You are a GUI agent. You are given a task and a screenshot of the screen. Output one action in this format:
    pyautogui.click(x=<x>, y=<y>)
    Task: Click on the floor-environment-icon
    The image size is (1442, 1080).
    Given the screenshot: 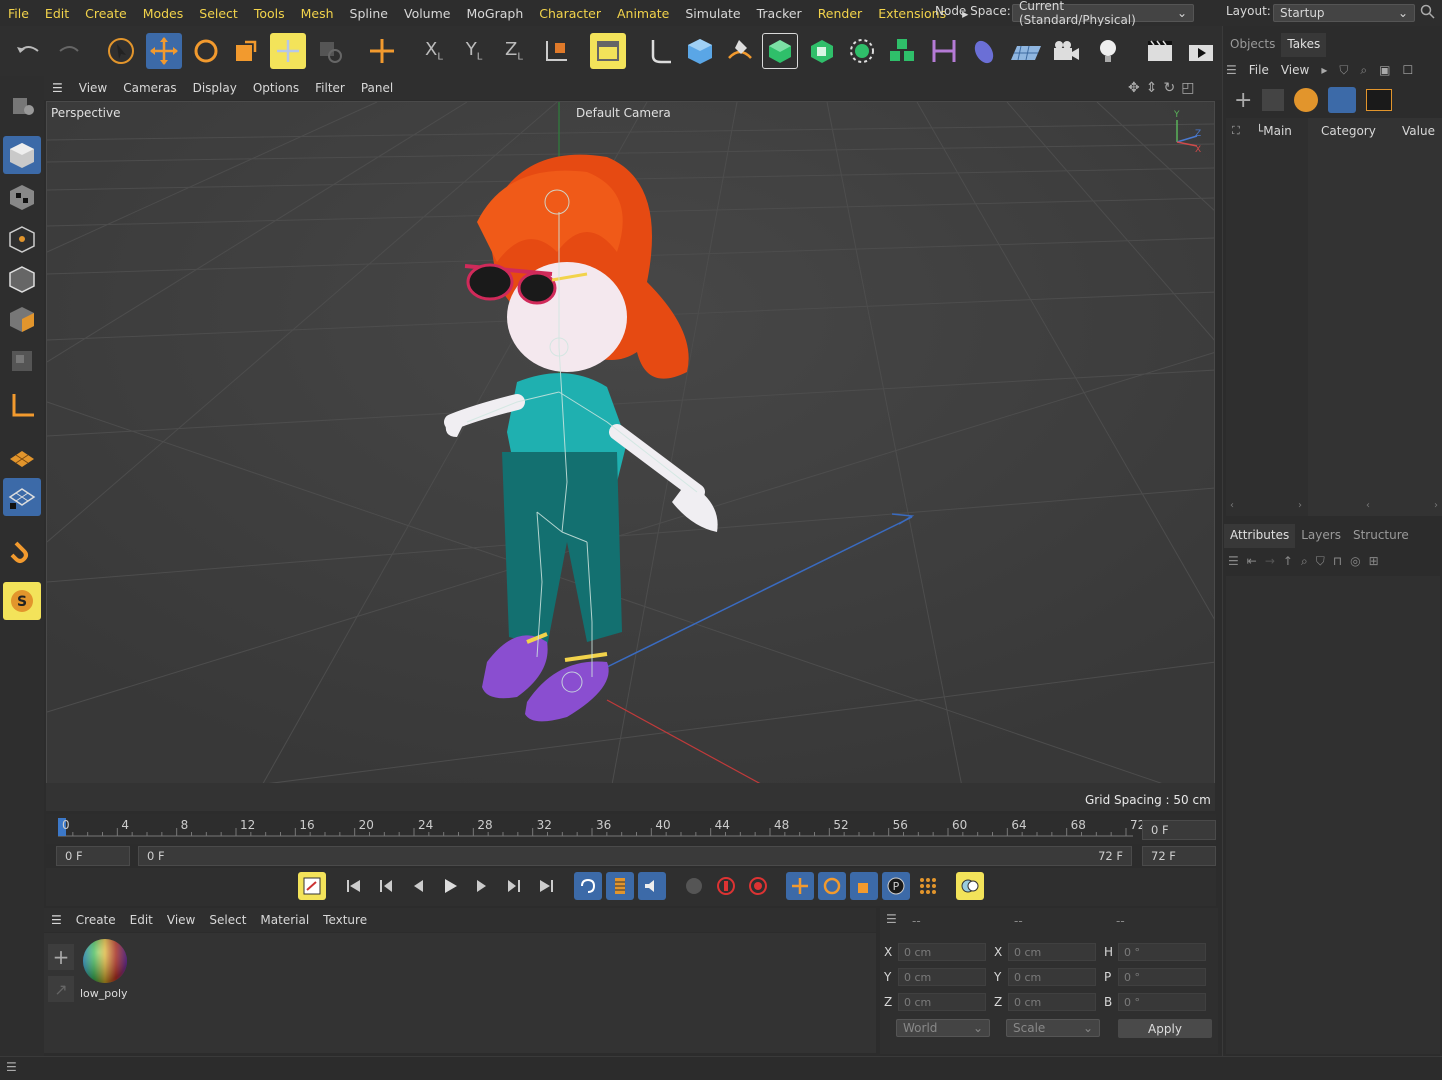 What is the action you would take?
    pyautogui.click(x=1026, y=51)
    